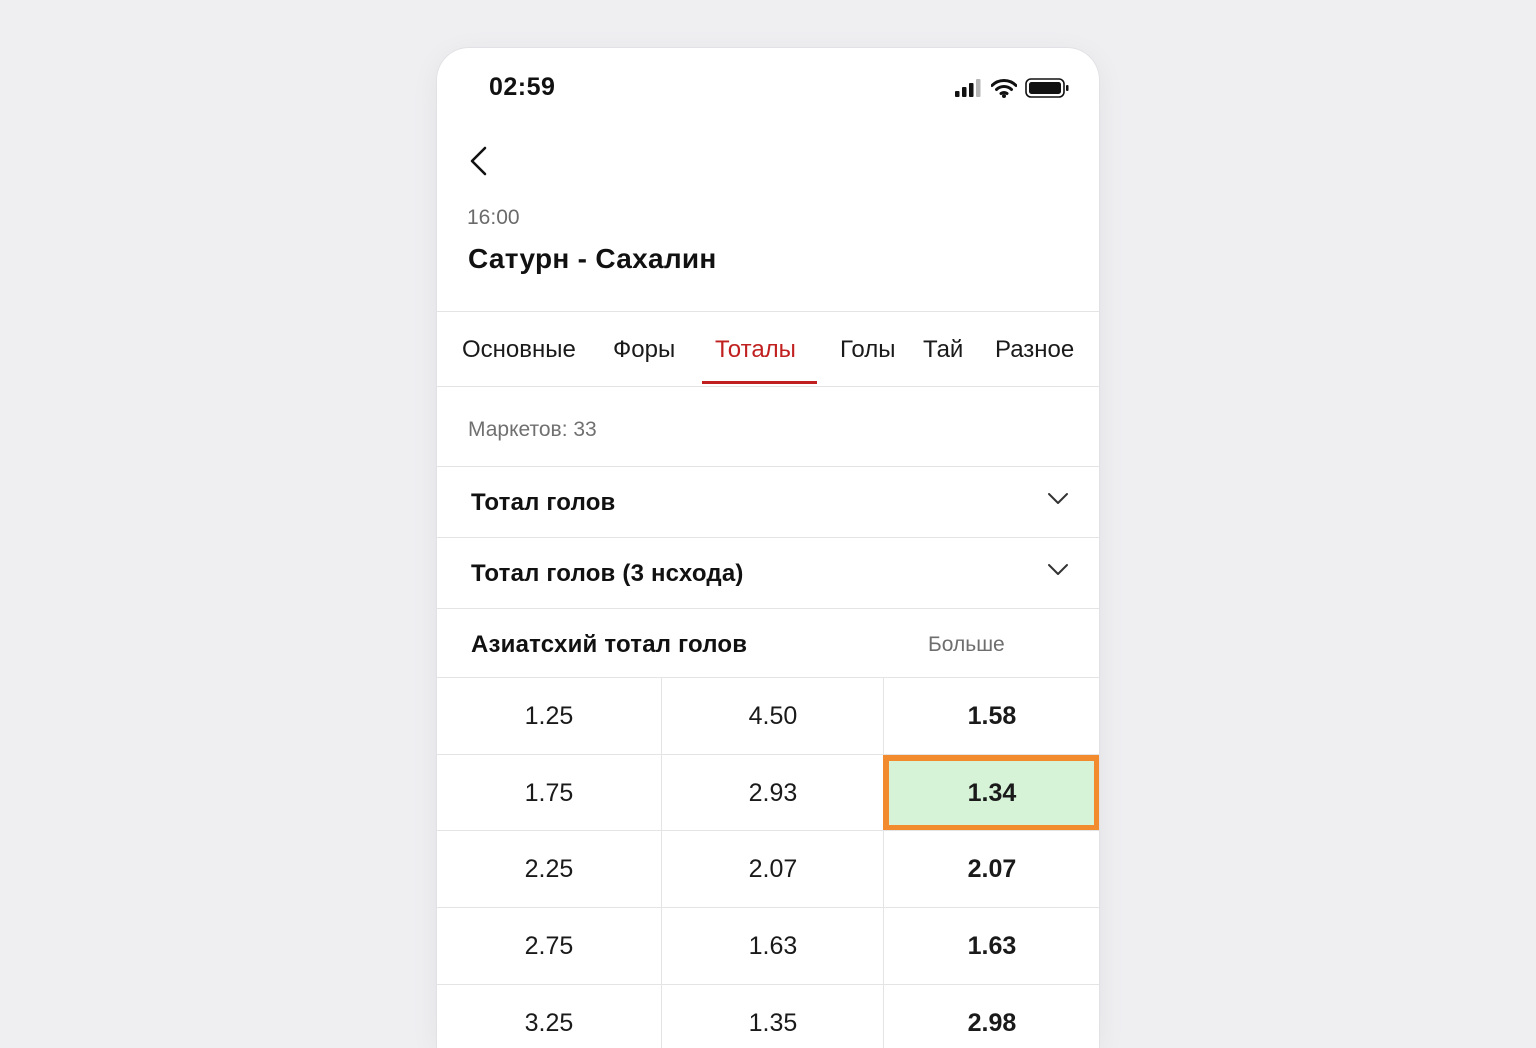 The height and width of the screenshot is (1048, 1536). Describe the element at coordinates (968, 88) in the screenshot. I see `signal-icon` at that location.